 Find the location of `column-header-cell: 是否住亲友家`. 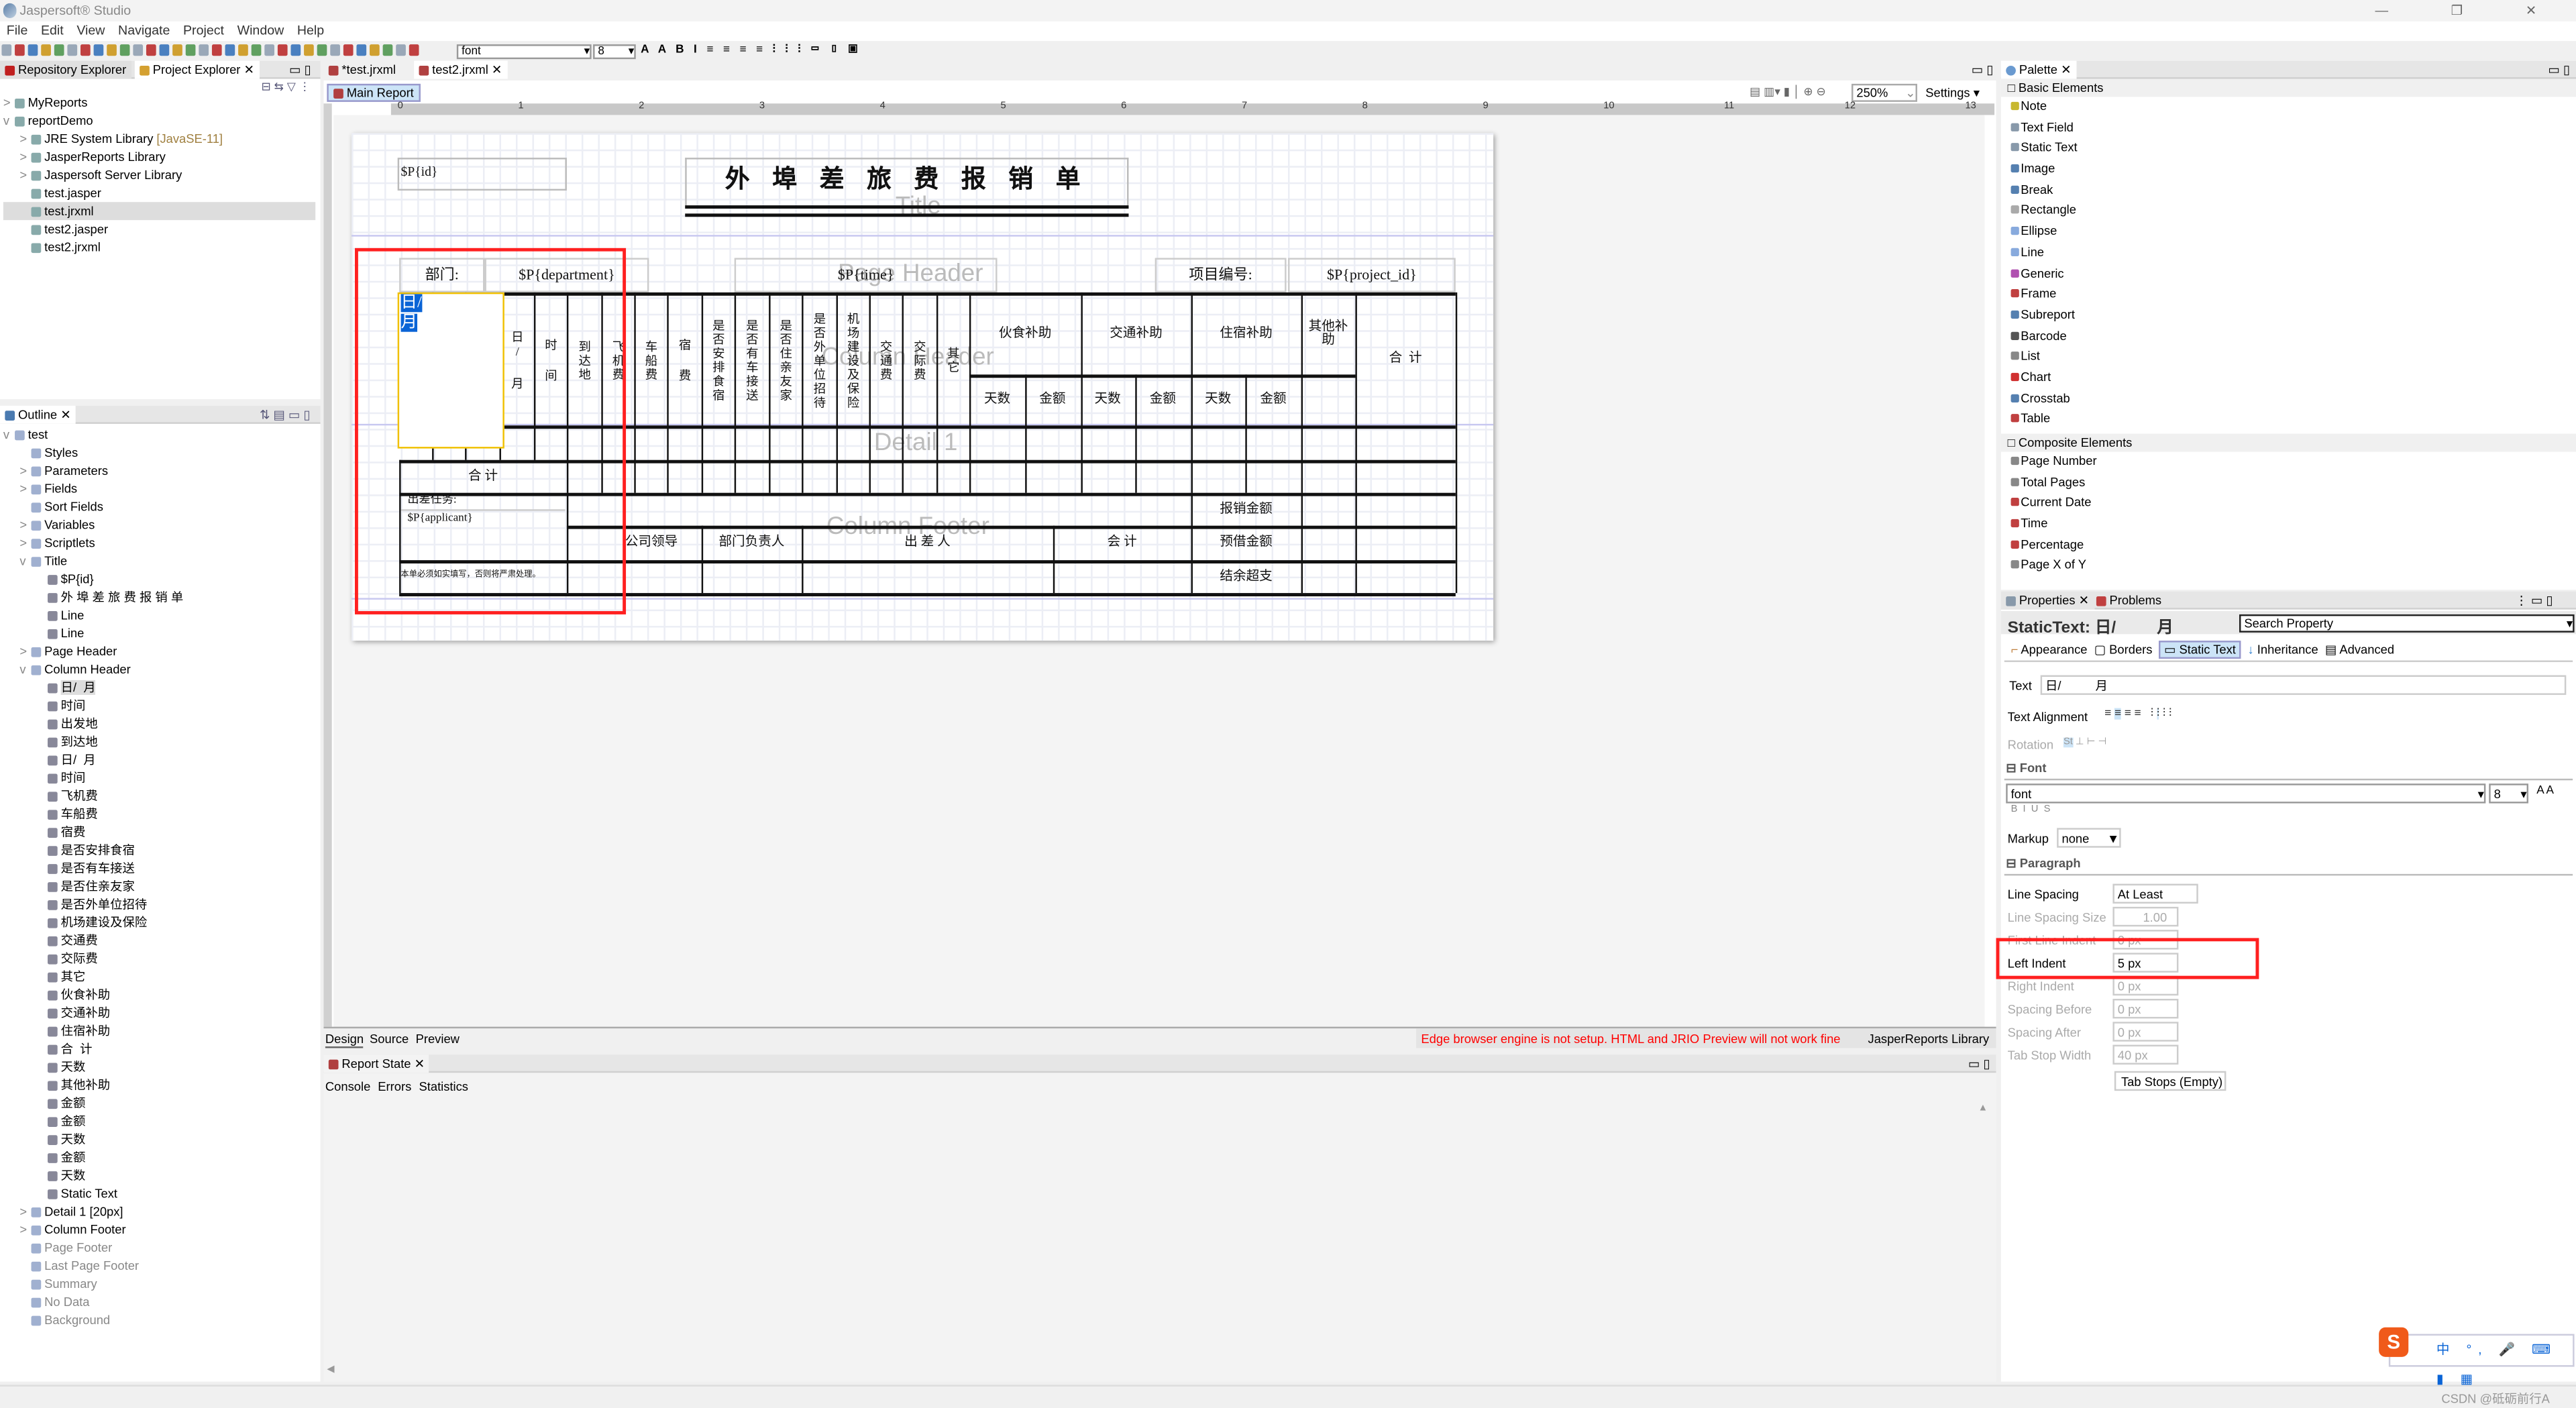

column-header-cell: 是否住亲友家 is located at coordinates (785, 361).